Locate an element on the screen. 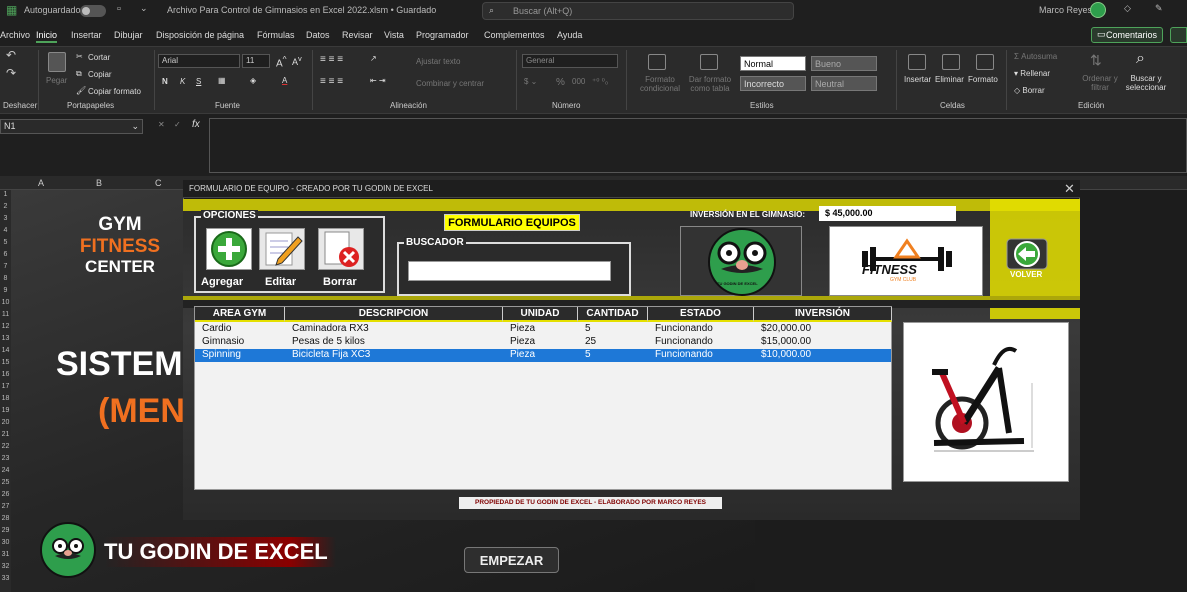 Image resolution: width=1187 pixels, height=592 pixels. indent-icon: ⇤ ⇥ is located at coordinates (378, 80).